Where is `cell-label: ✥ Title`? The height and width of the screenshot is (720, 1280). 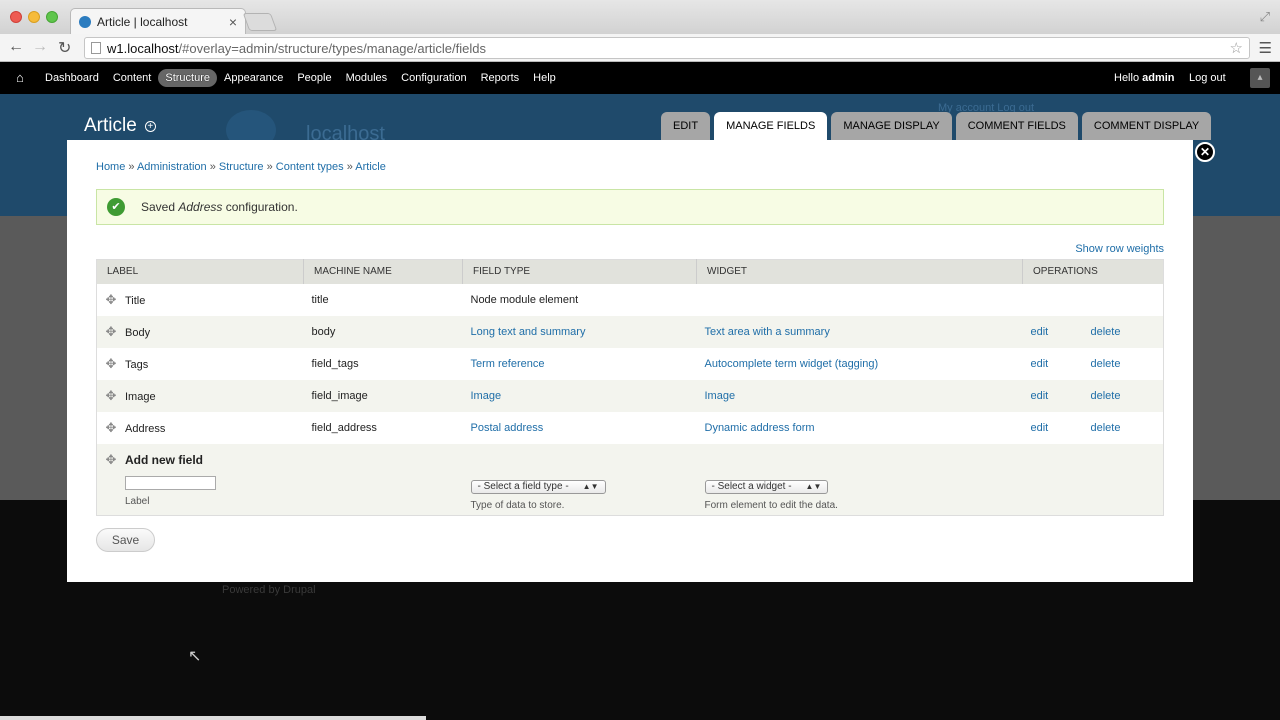 cell-label: ✥ Title is located at coordinates (200, 299).